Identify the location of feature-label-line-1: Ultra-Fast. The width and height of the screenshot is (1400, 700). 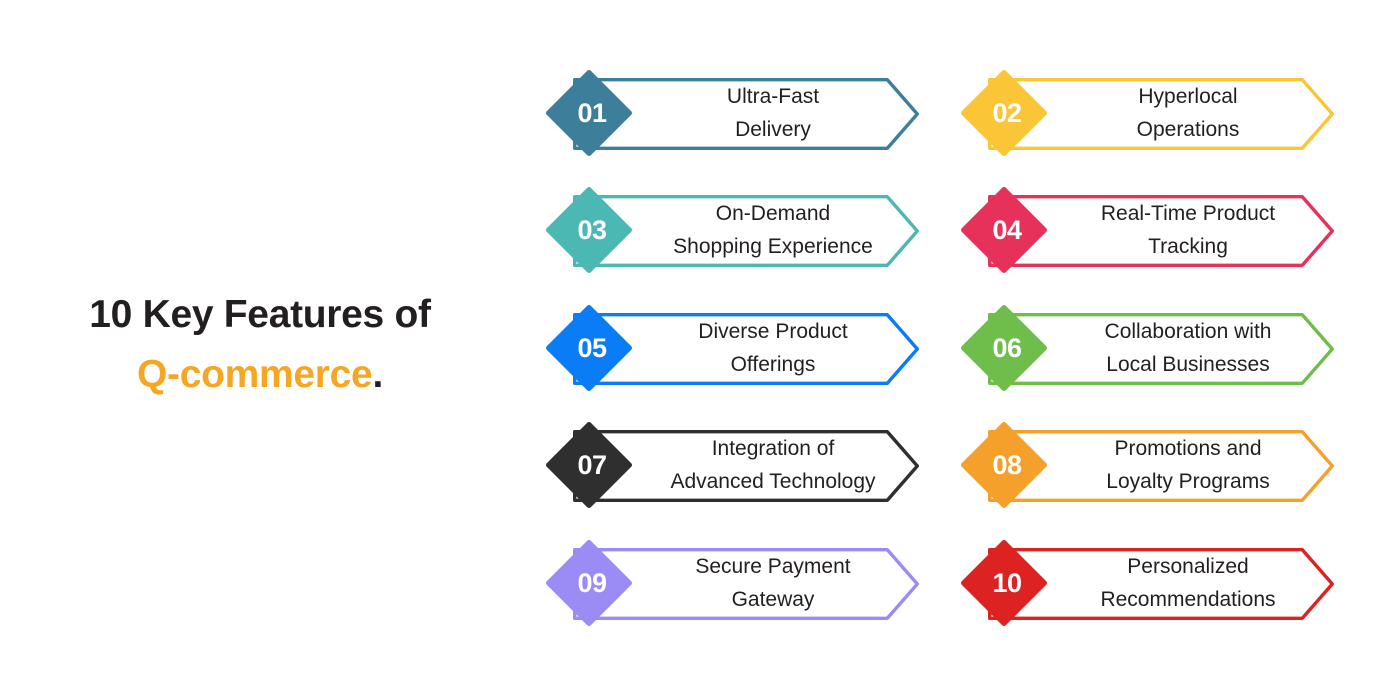
(773, 97).